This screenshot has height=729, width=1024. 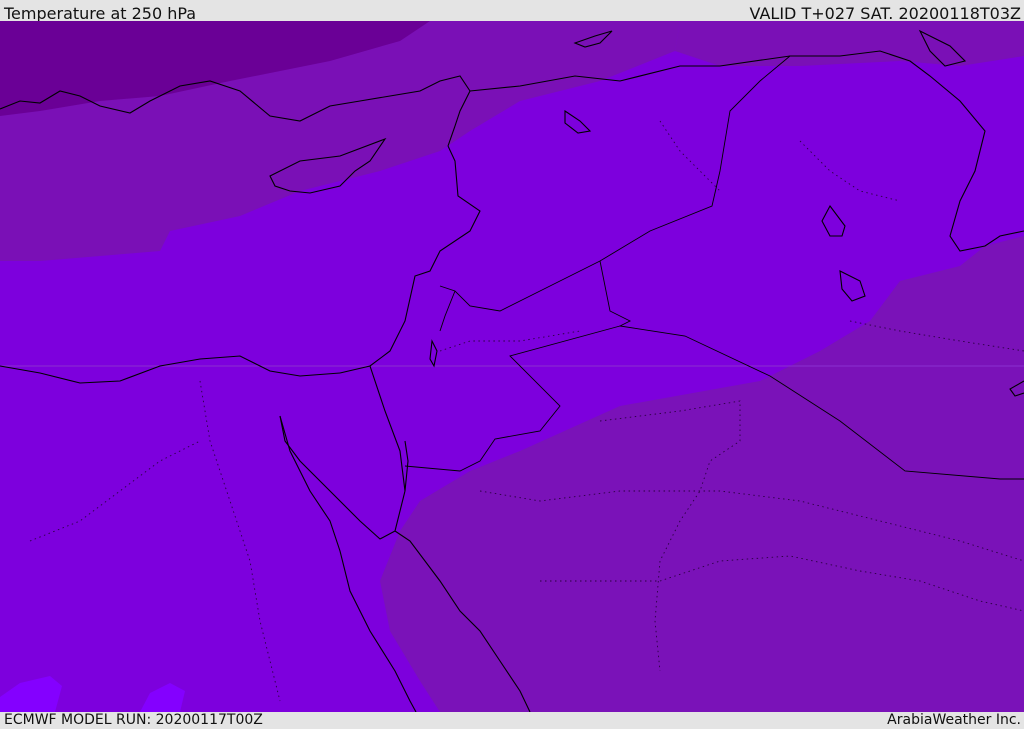 What do you see at coordinates (133, 720) in the screenshot?
I see `model-run: ECMWF MODEL RUN: 20200117T00Z` at bounding box center [133, 720].